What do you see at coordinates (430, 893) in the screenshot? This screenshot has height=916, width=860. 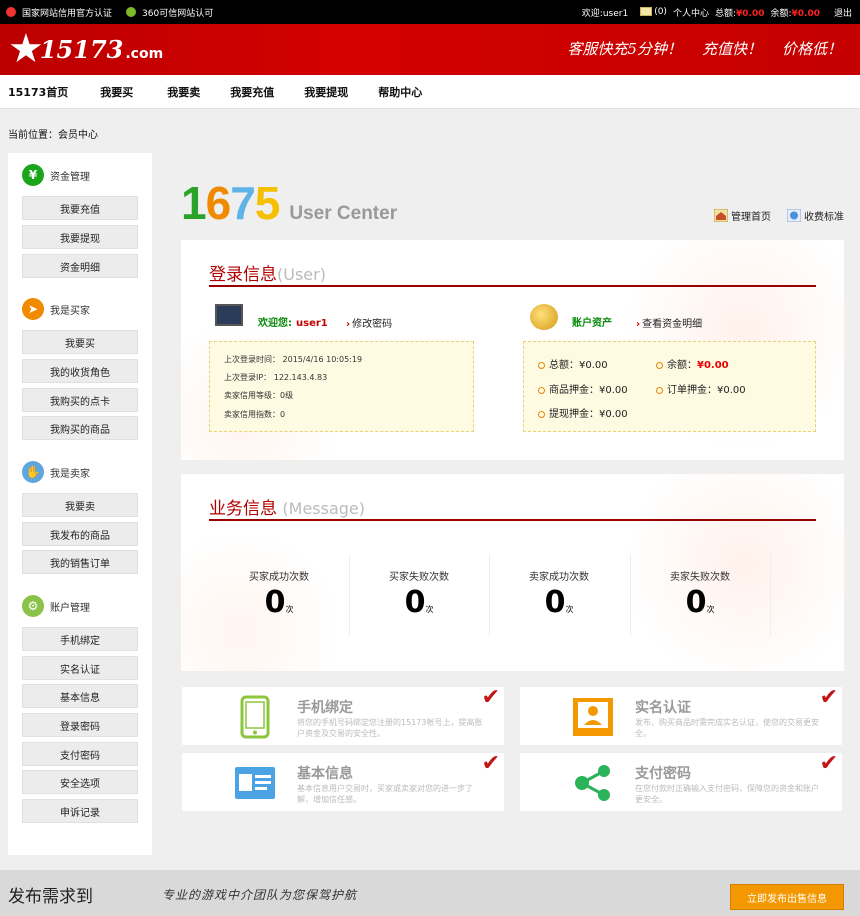 I see `bottom-bar: 发布需求到 专业的游戏中介团队为您保驾护航 立即发布出售信息` at bounding box center [430, 893].